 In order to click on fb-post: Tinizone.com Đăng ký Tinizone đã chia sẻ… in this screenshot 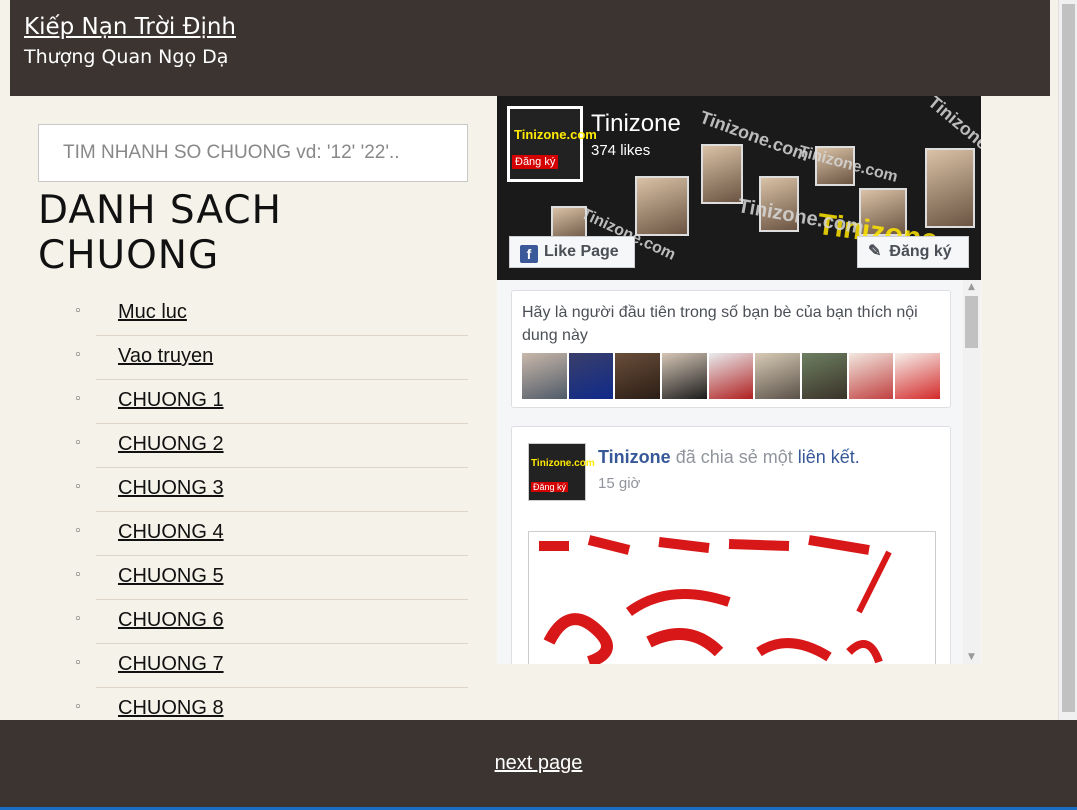, I will do `click(731, 545)`.